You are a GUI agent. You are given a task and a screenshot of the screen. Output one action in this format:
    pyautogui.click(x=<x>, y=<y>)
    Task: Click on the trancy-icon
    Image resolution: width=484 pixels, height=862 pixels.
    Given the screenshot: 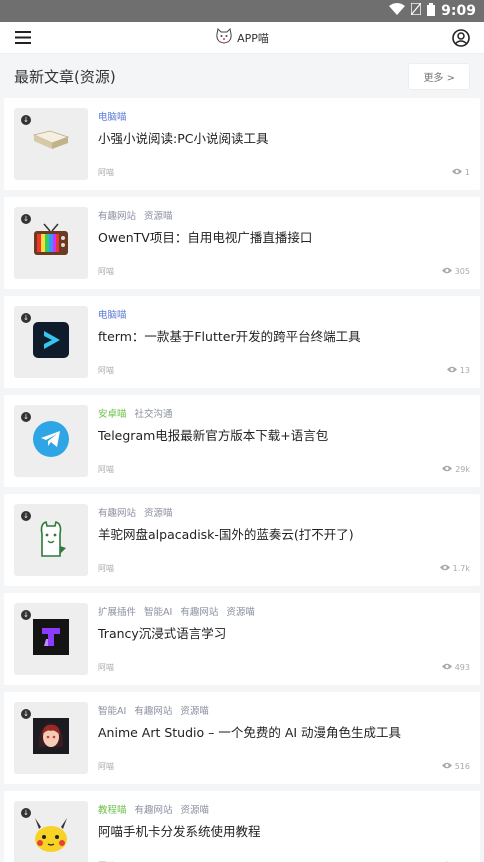 What is the action you would take?
    pyautogui.click(x=51, y=639)
    